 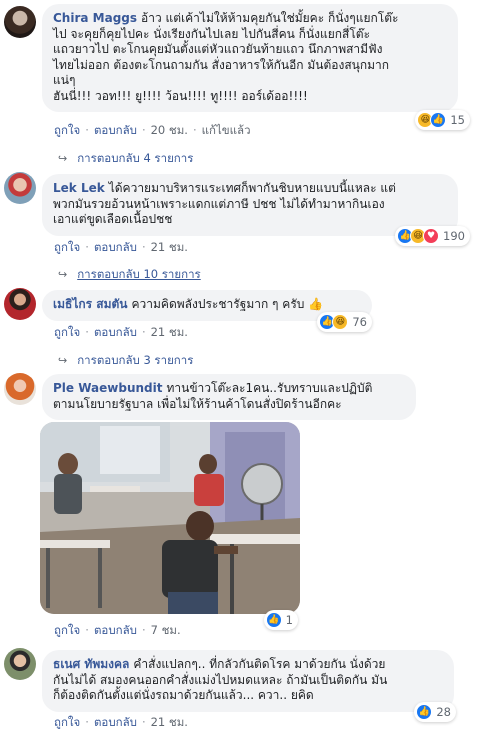 I want to click on reaction-summary: 😆 👍 15, so click(x=442, y=120).